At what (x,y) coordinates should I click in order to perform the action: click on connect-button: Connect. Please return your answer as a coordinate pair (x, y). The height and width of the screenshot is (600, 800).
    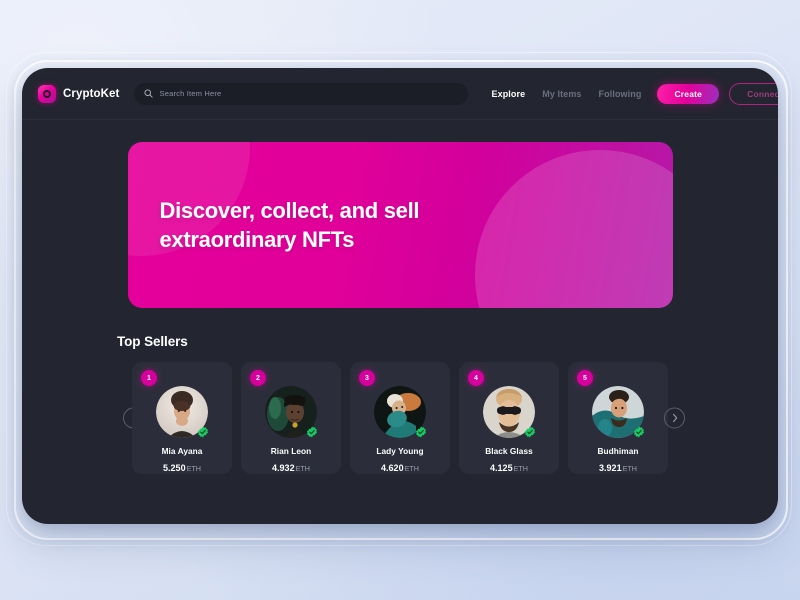
    Looking at the image, I should click on (753, 93).